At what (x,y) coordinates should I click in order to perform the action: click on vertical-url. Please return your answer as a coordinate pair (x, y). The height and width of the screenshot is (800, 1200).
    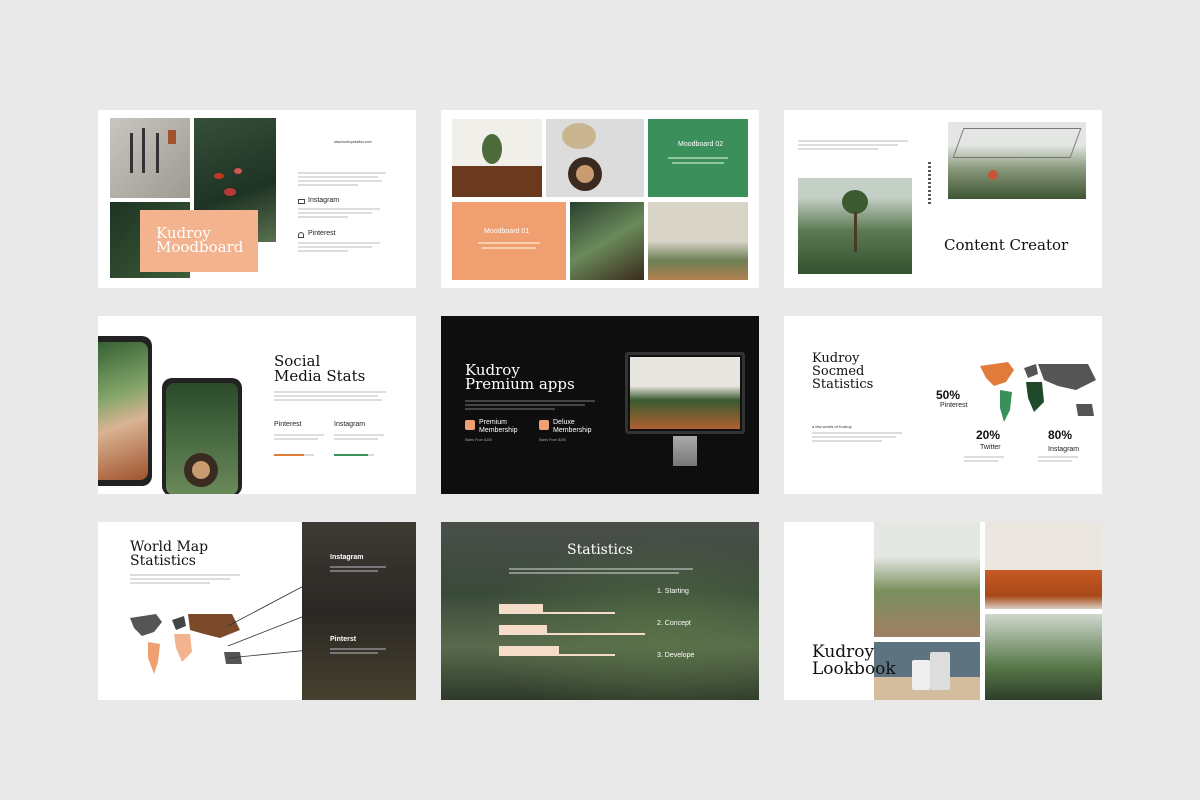
    Looking at the image, I should click on (929, 184).